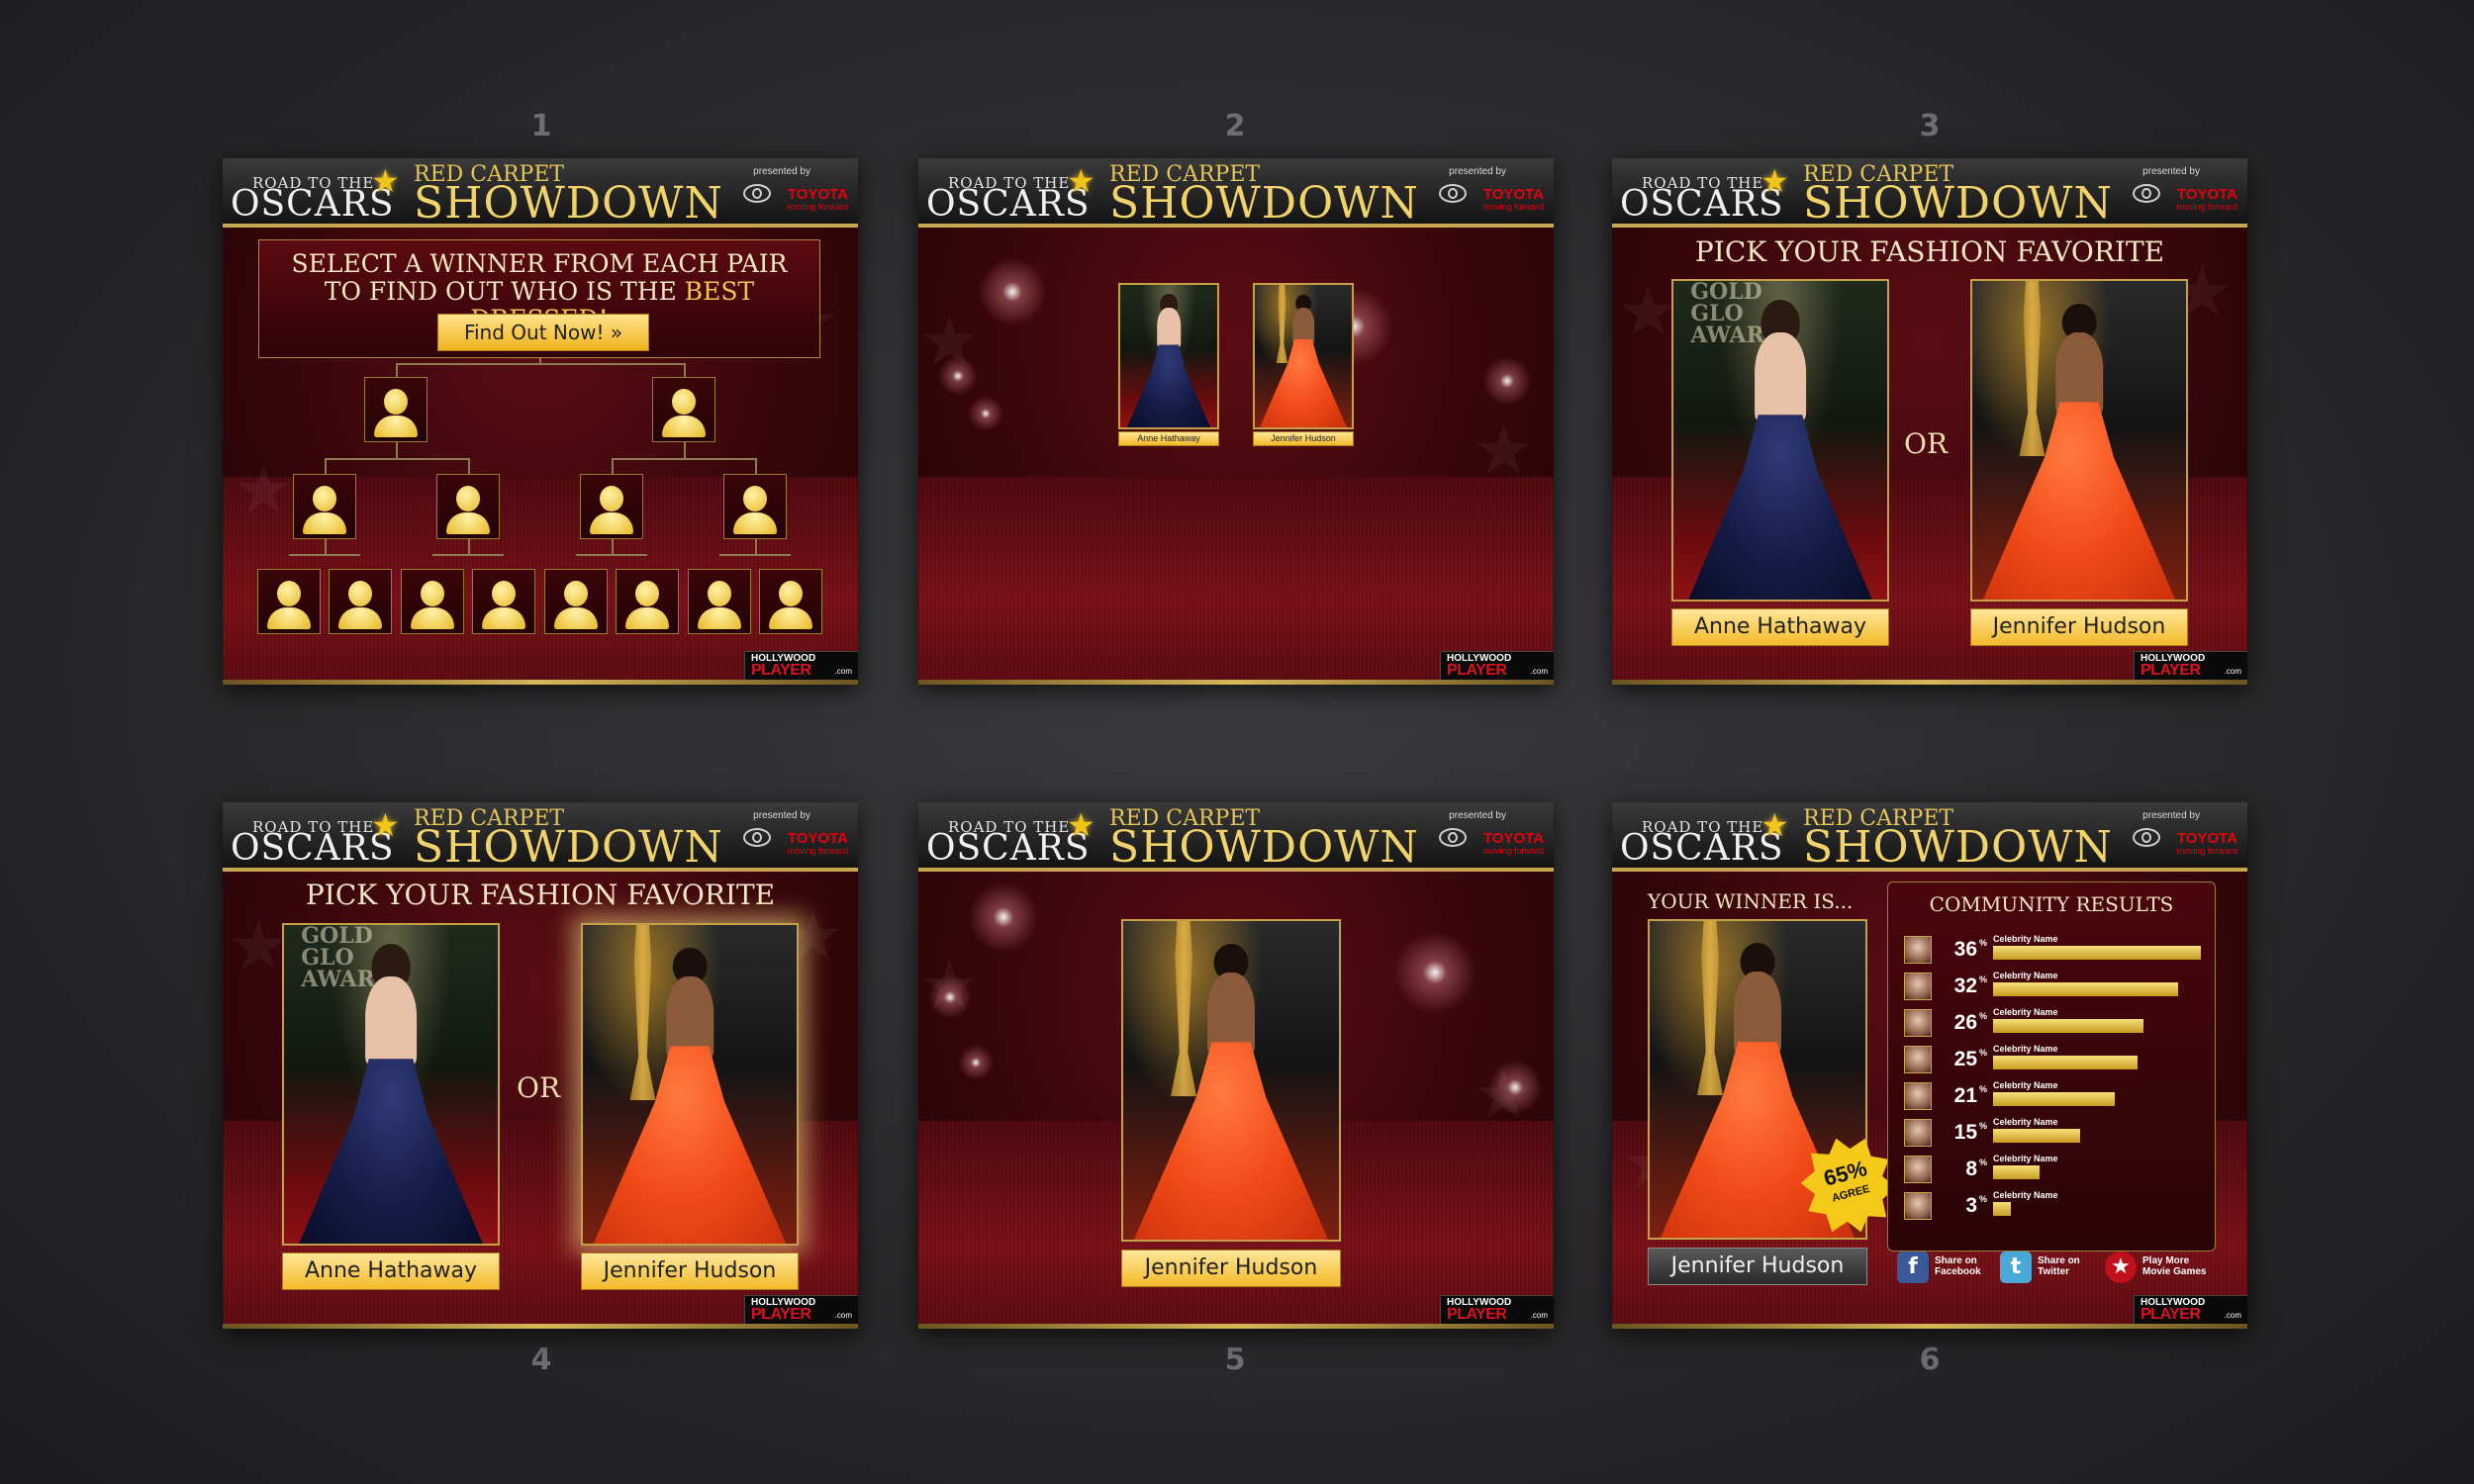 The width and height of the screenshot is (2474, 1484). Describe the element at coordinates (1965, 1095) in the screenshot. I see `result-percent: 21` at that location.